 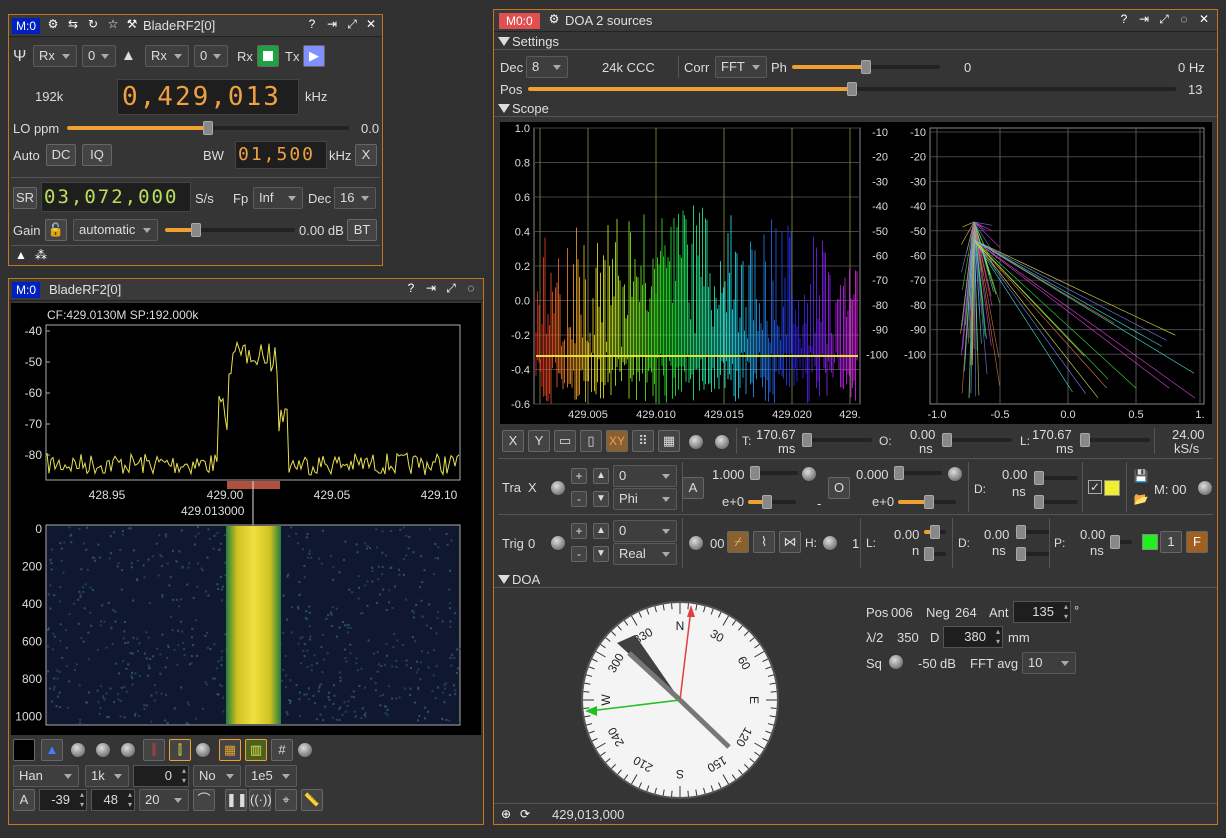 What do you see at coordinates (977, 440) in the screenshot?
I see `offset-slider` at bounding box center [977, 440].